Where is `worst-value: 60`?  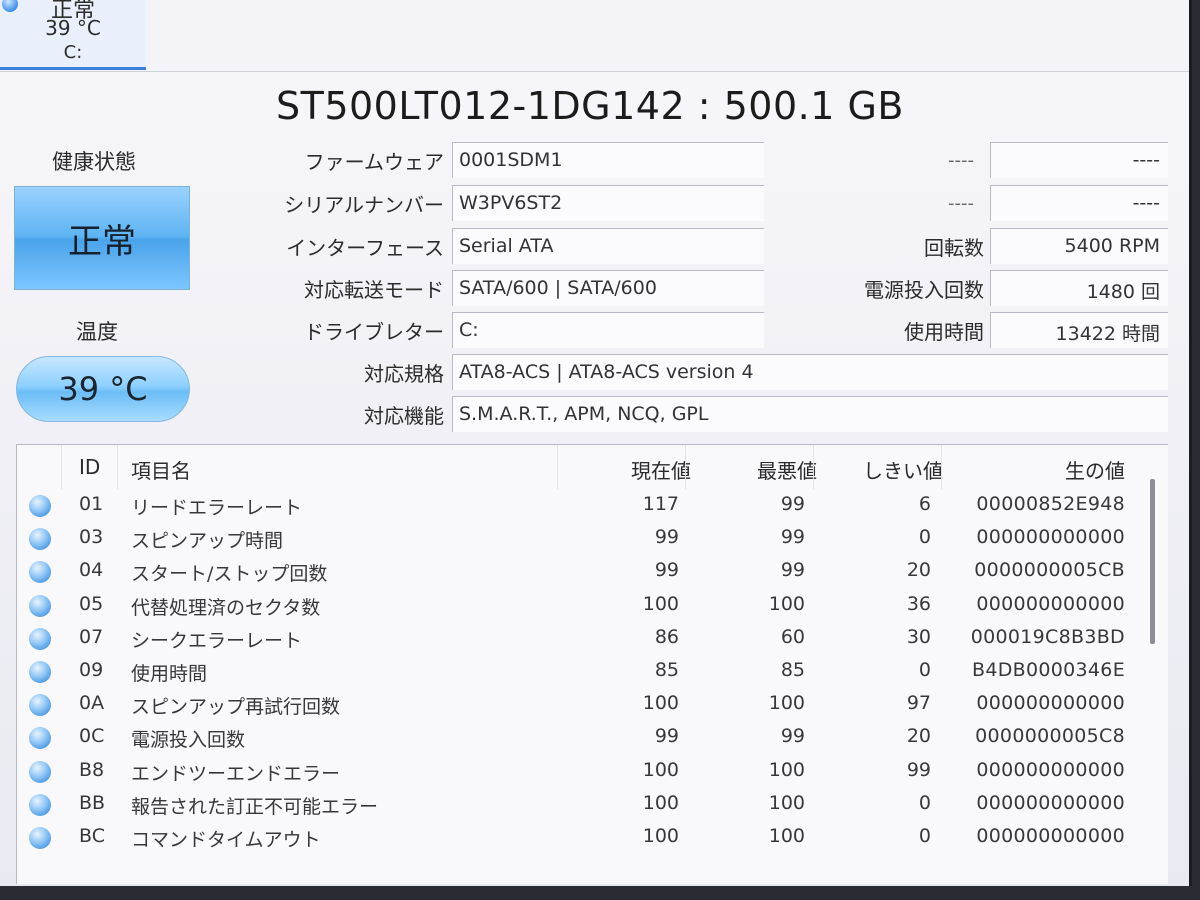
worst-value: 60 is located at coordinates (792, 636).